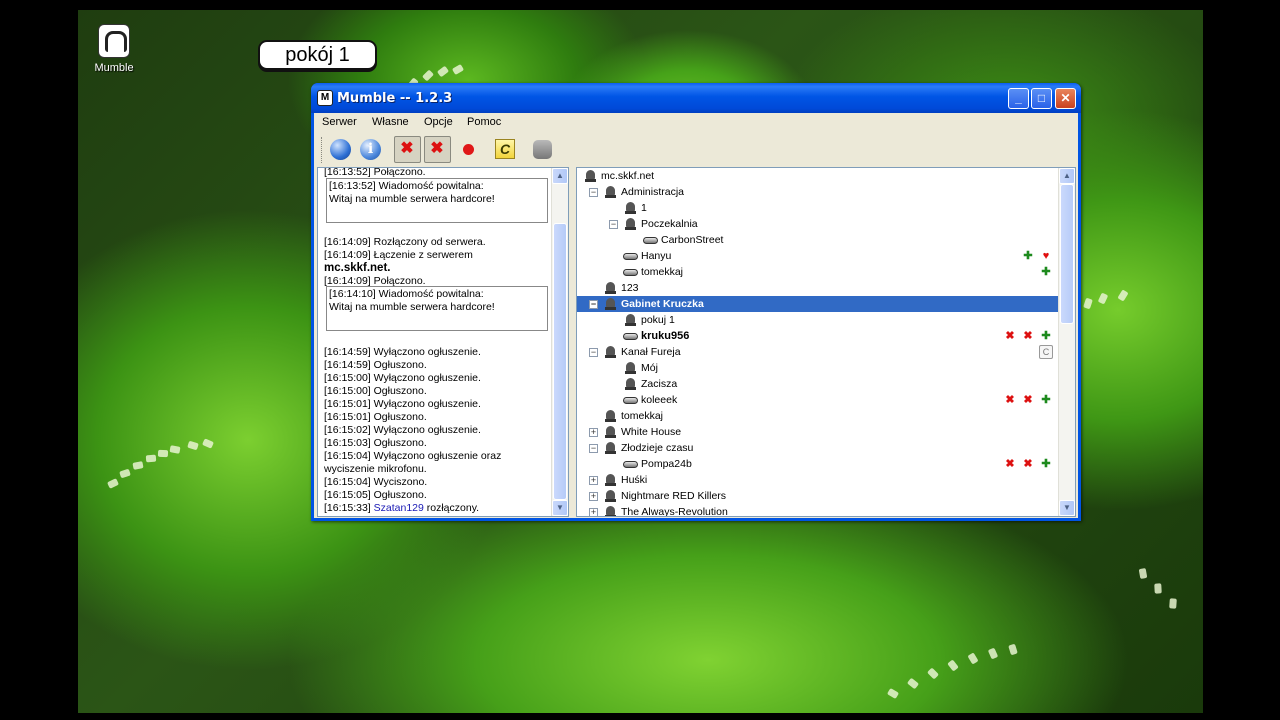  I want to click on log-user-link: Szatan129, so click(399, 508).